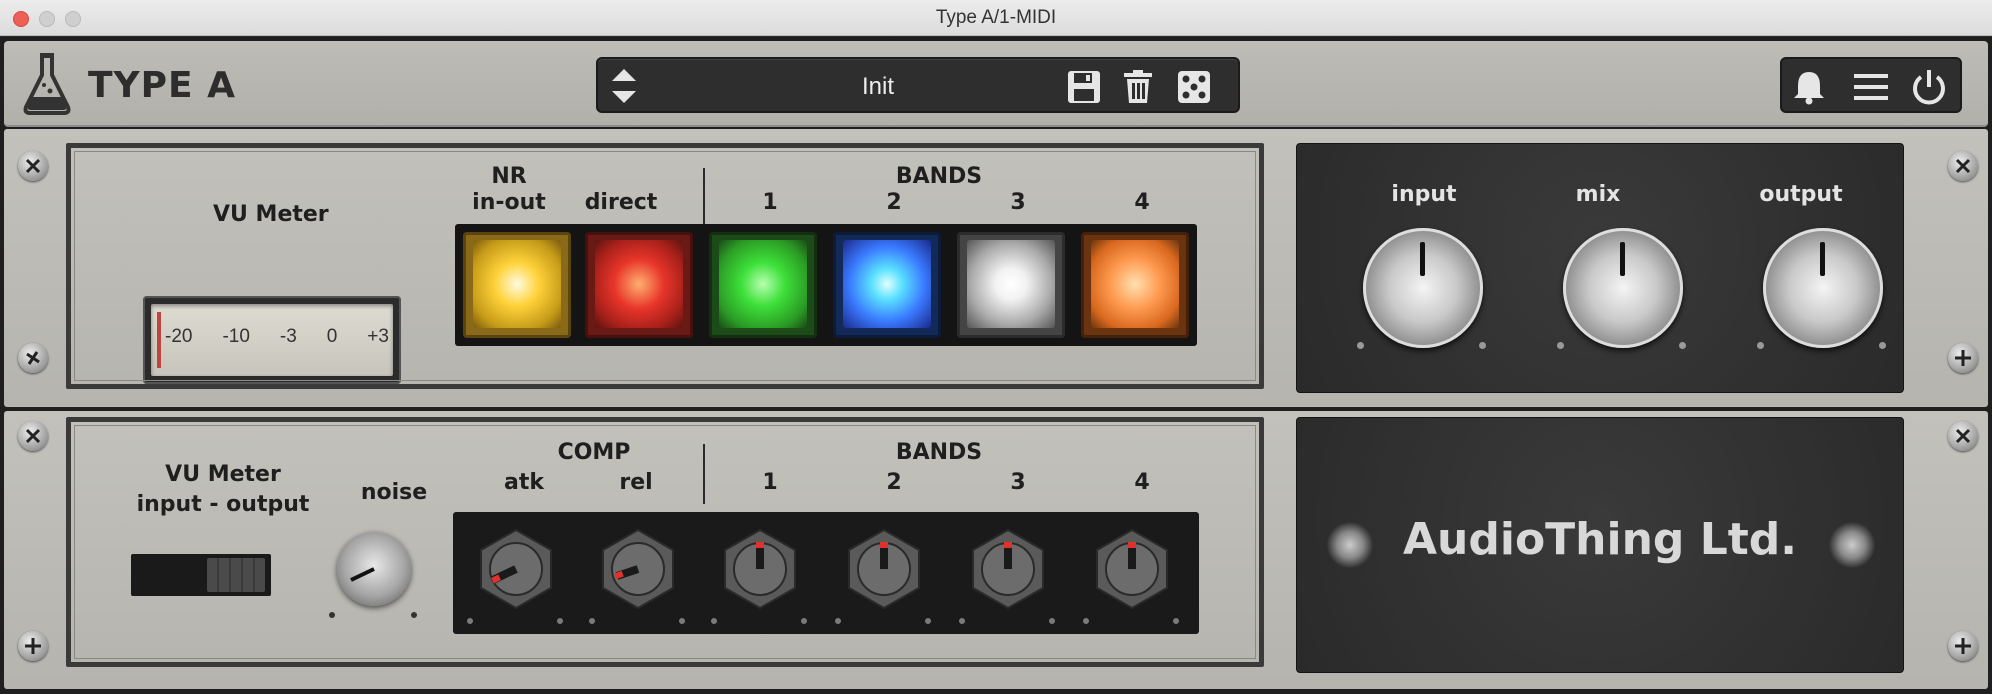 The image size is (1992, 694). What do you see at coordinates (517, 285) in the screenshot?
I see `nr-in-out-button` at bounding box center [517, 285].